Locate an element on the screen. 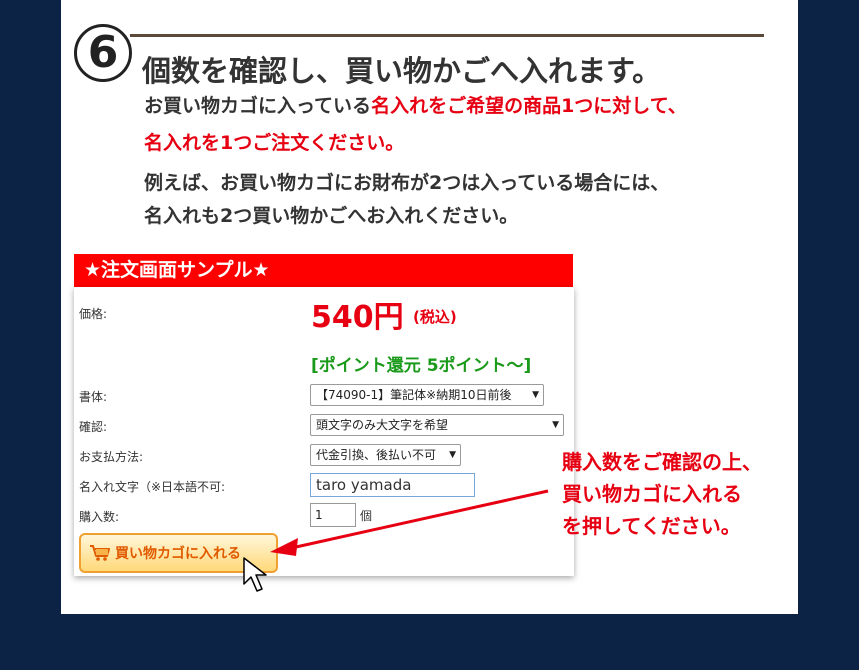  pointer-arrow-line is located at coordinates (422, 519).